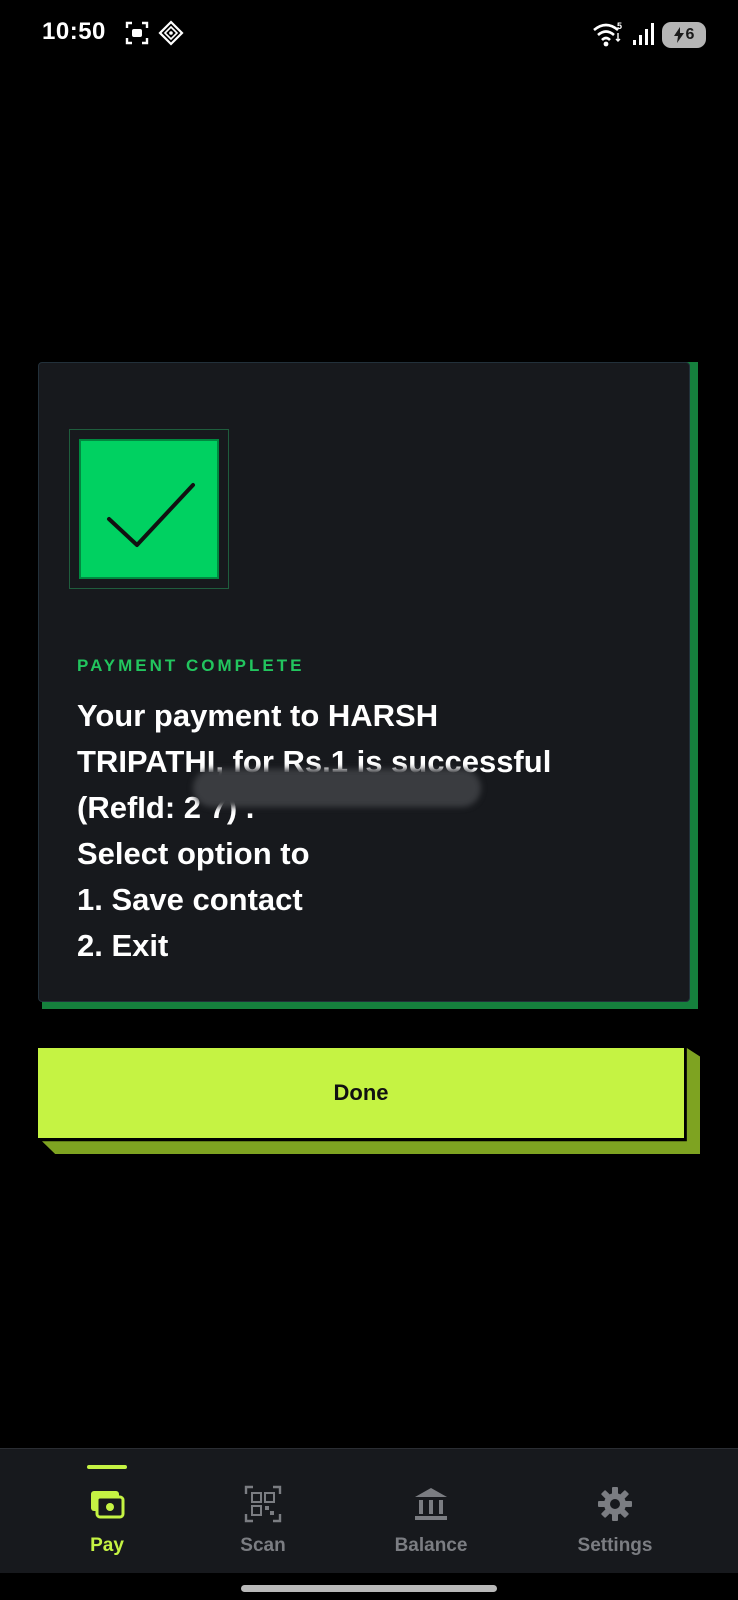  Describe the element at coordinates (151, 515) in the screenshot. I see `checkmark-icon` at that location.